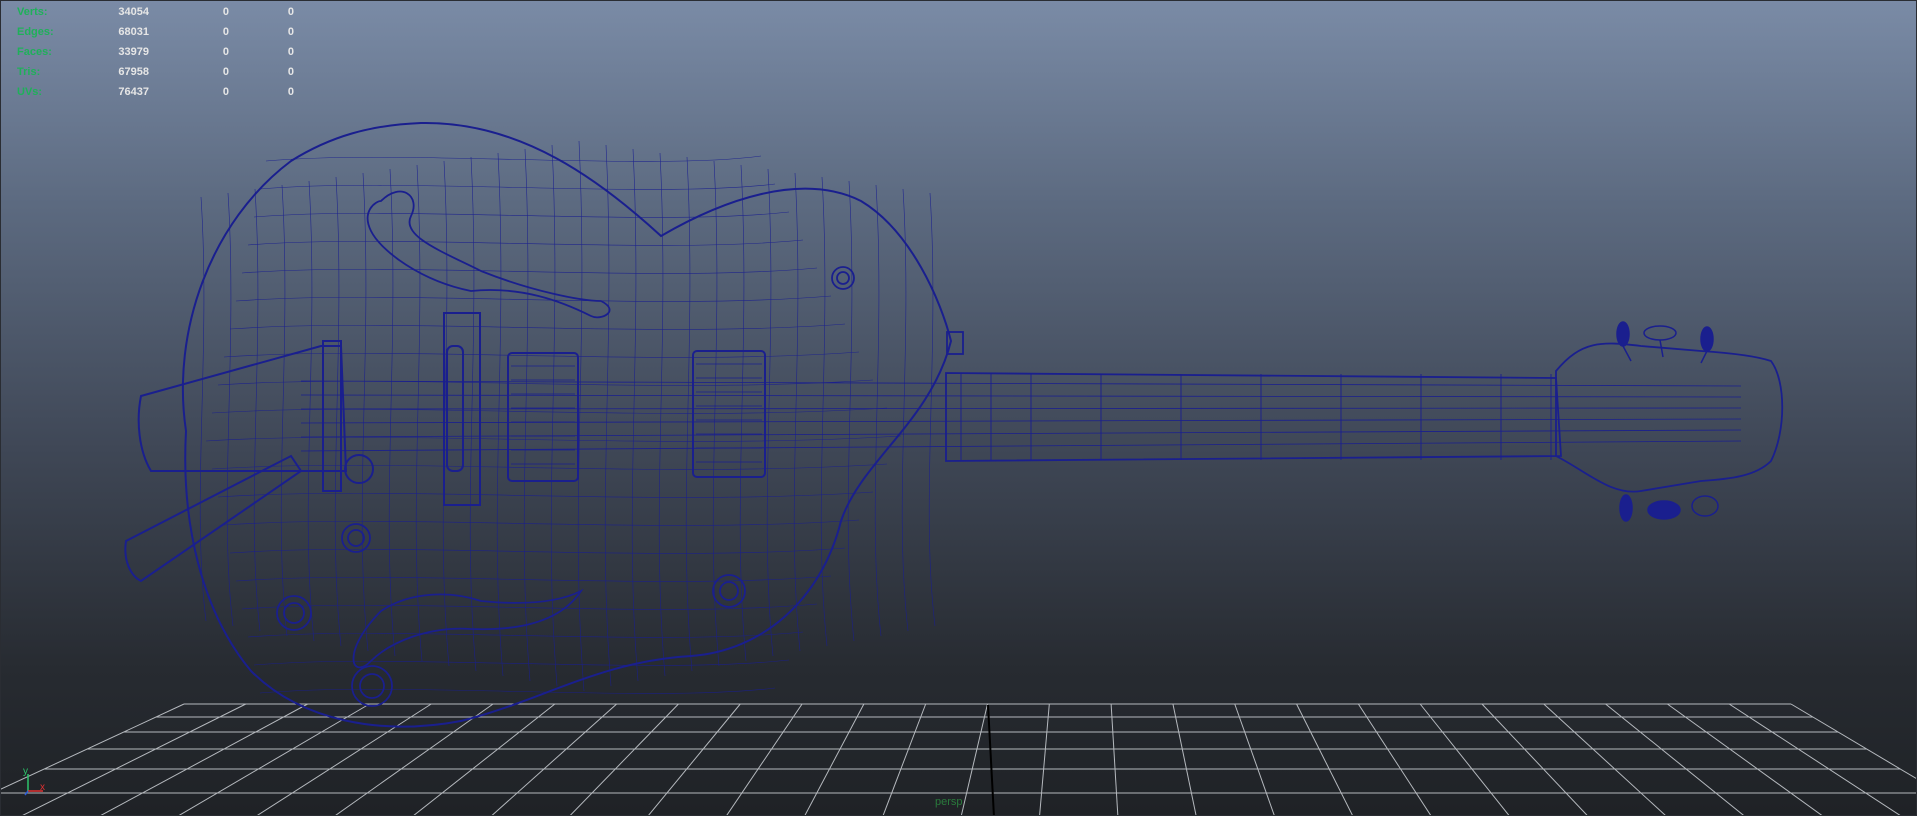 The height and width of the screenshot is (816, 1917). What do you see at coordinates (133, 52) in the screenshot?
I see `hud-value-count: 33979` at bounding box center [133, 52].